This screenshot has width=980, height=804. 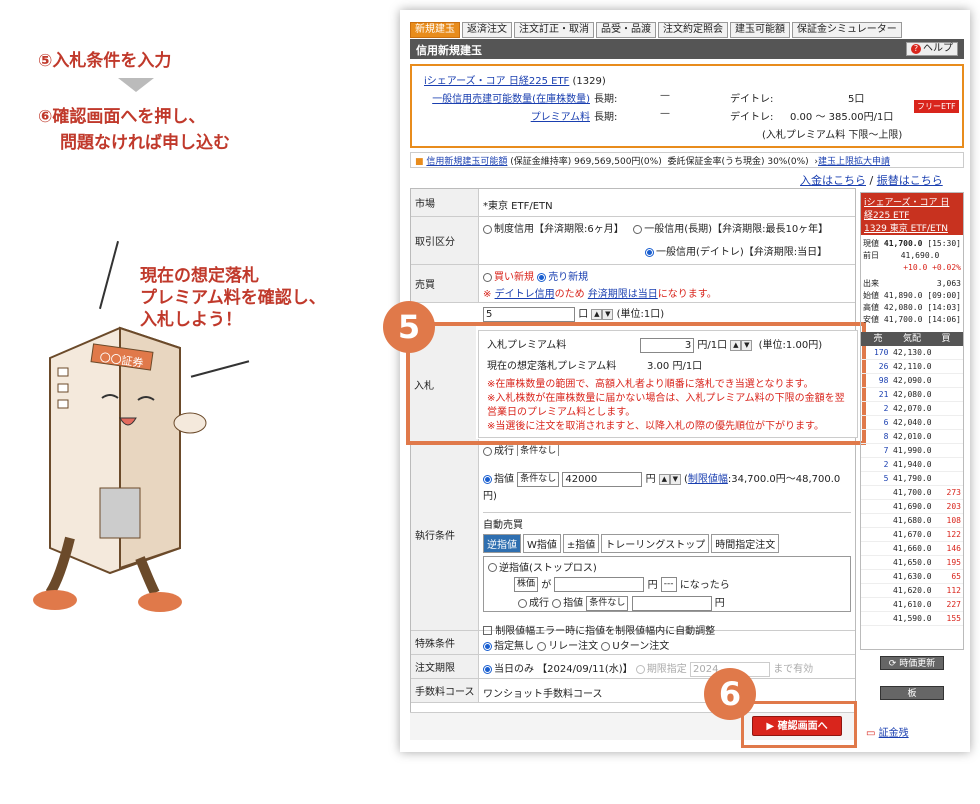 What do you see at coordinates (529, 314) in the screenshot?
I see `qty-input: 5` at bounding box center [529, 314].